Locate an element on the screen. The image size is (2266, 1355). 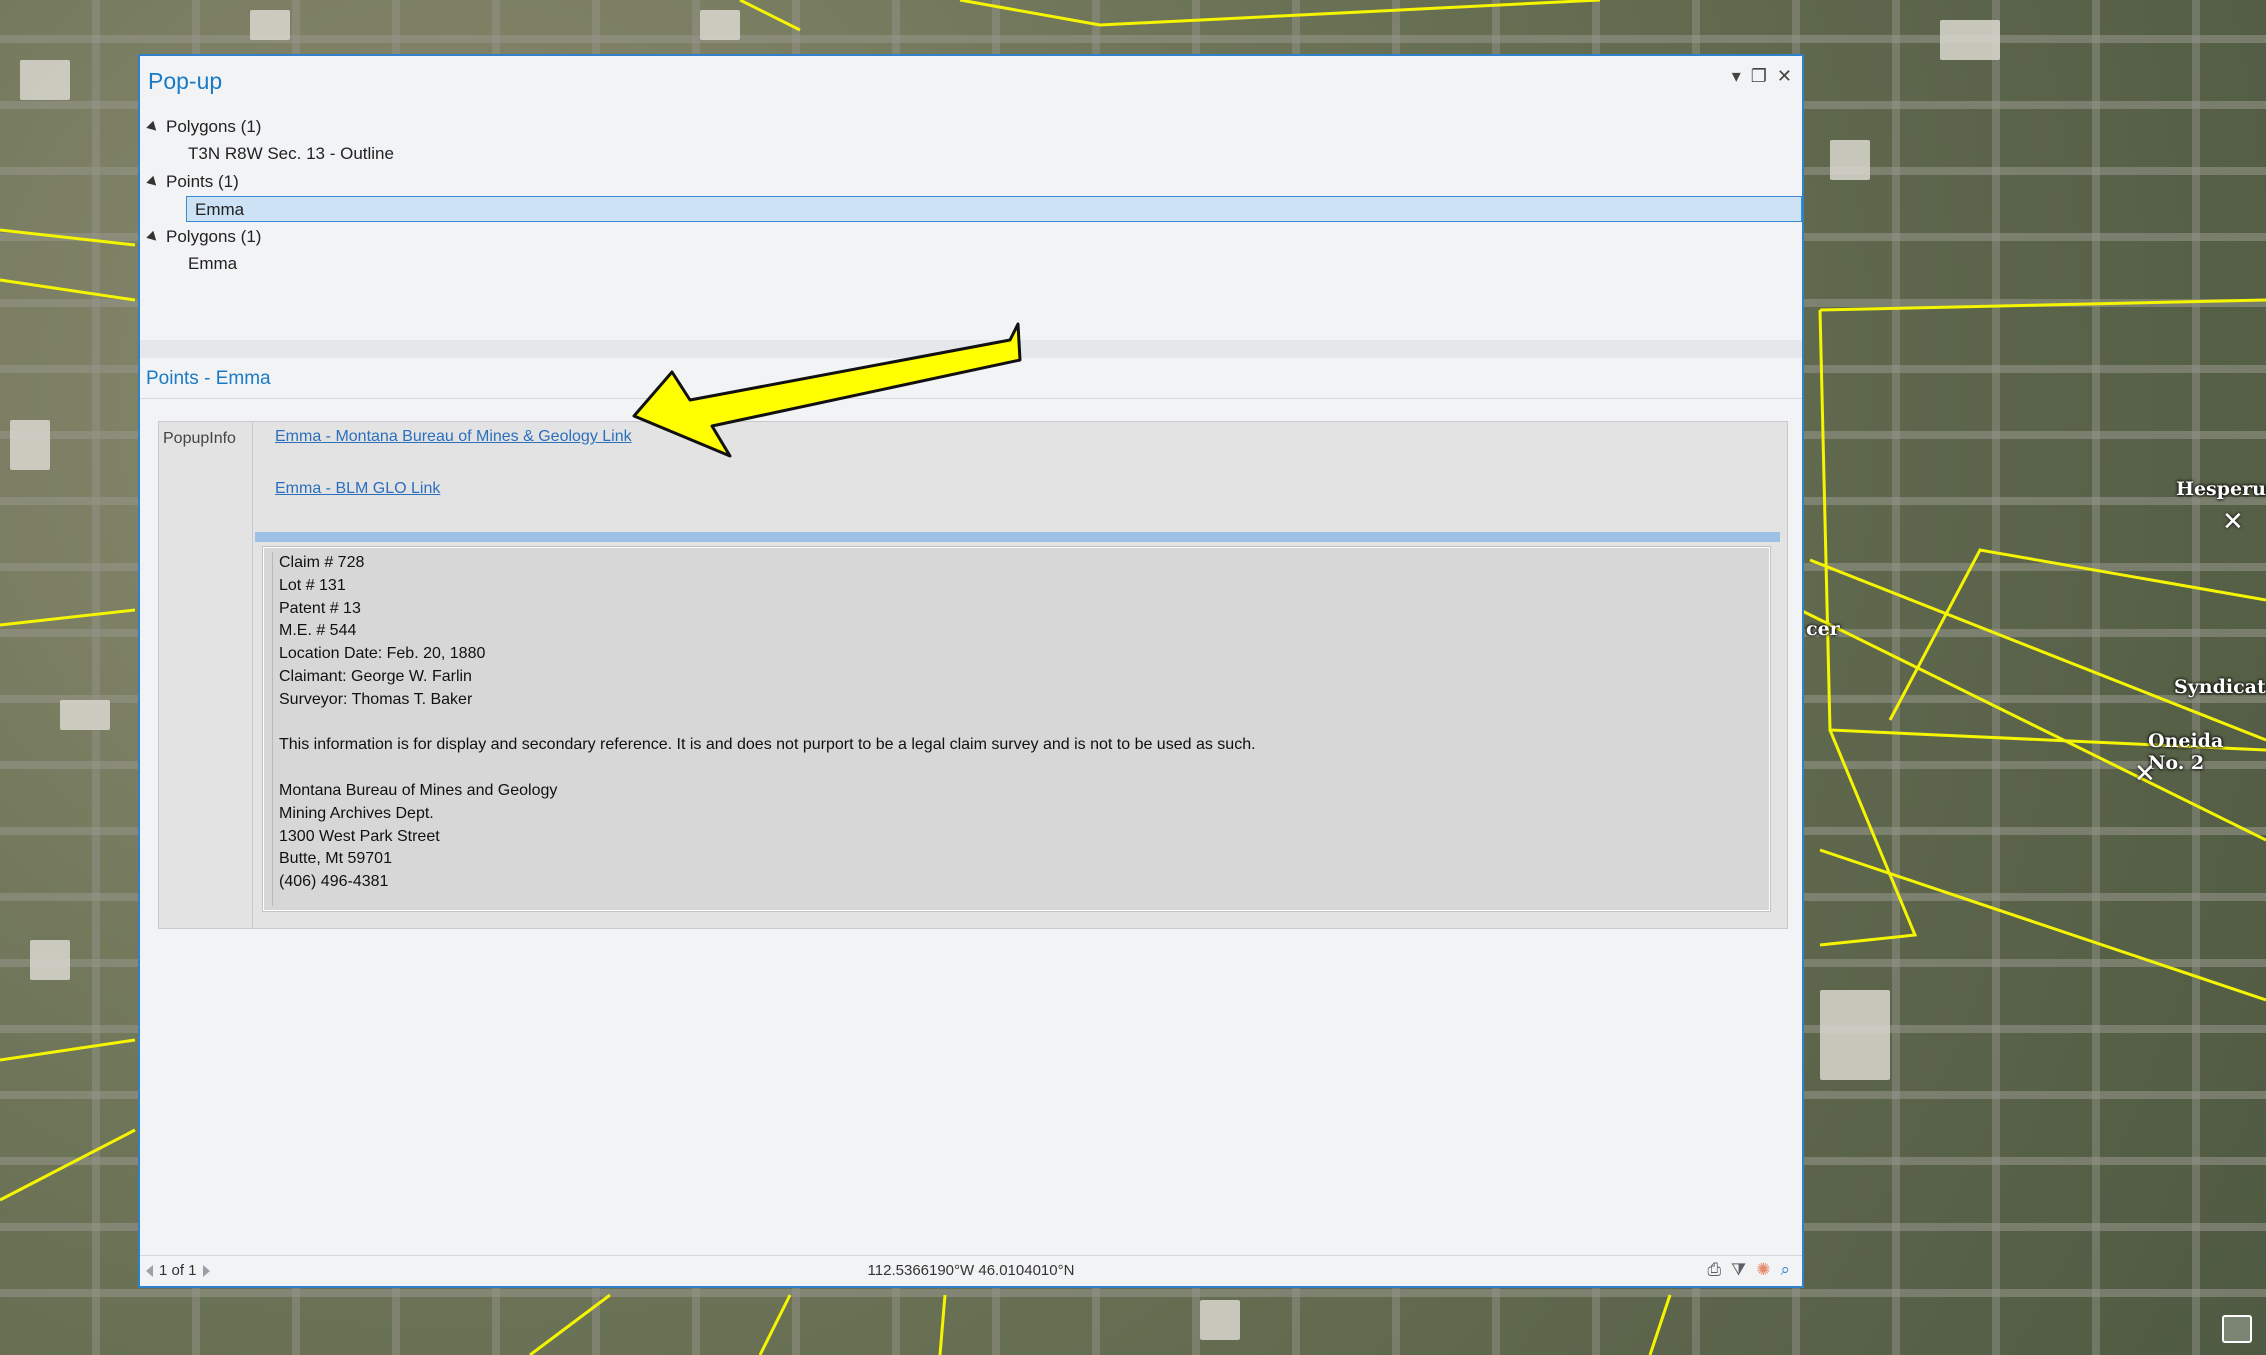
map-label-hesperus: Hesperus is located at coordinates (2221, 489).